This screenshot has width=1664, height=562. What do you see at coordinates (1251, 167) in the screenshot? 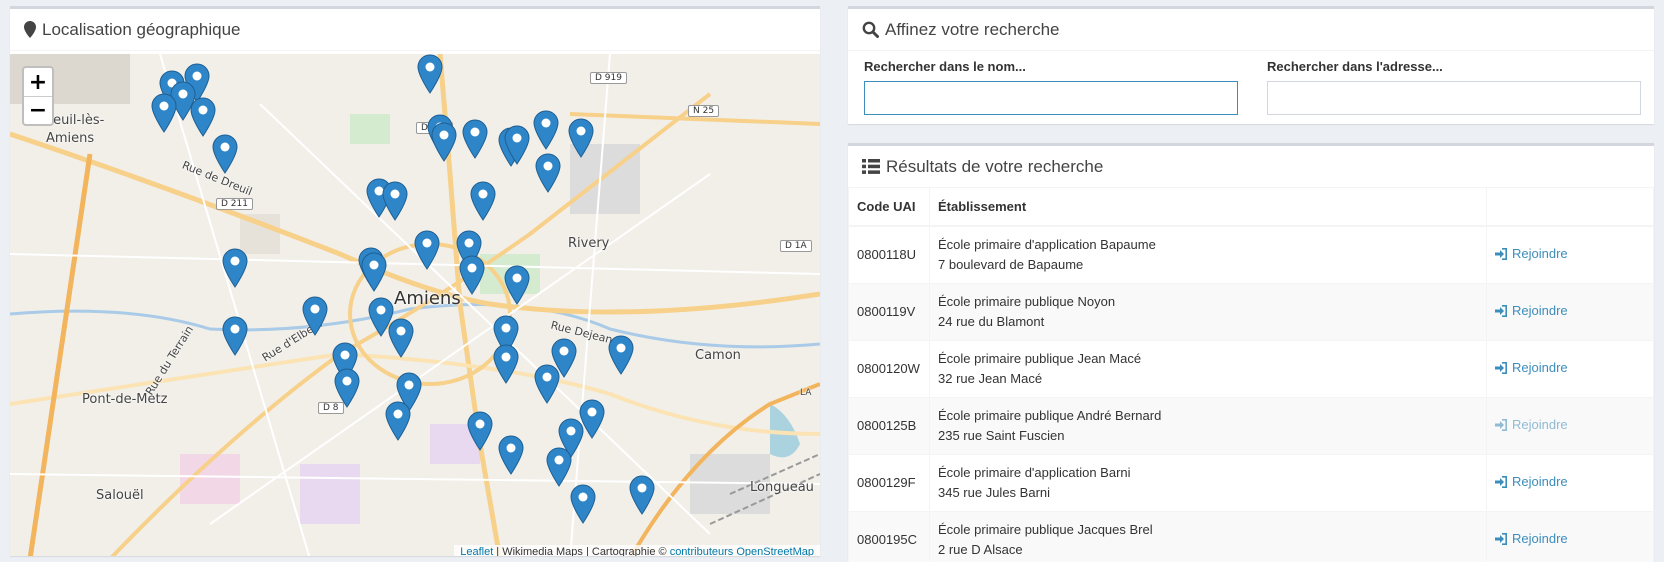
I see `results-panel-header: Résultats de votre recherche` at bounding box center [1251, 167].